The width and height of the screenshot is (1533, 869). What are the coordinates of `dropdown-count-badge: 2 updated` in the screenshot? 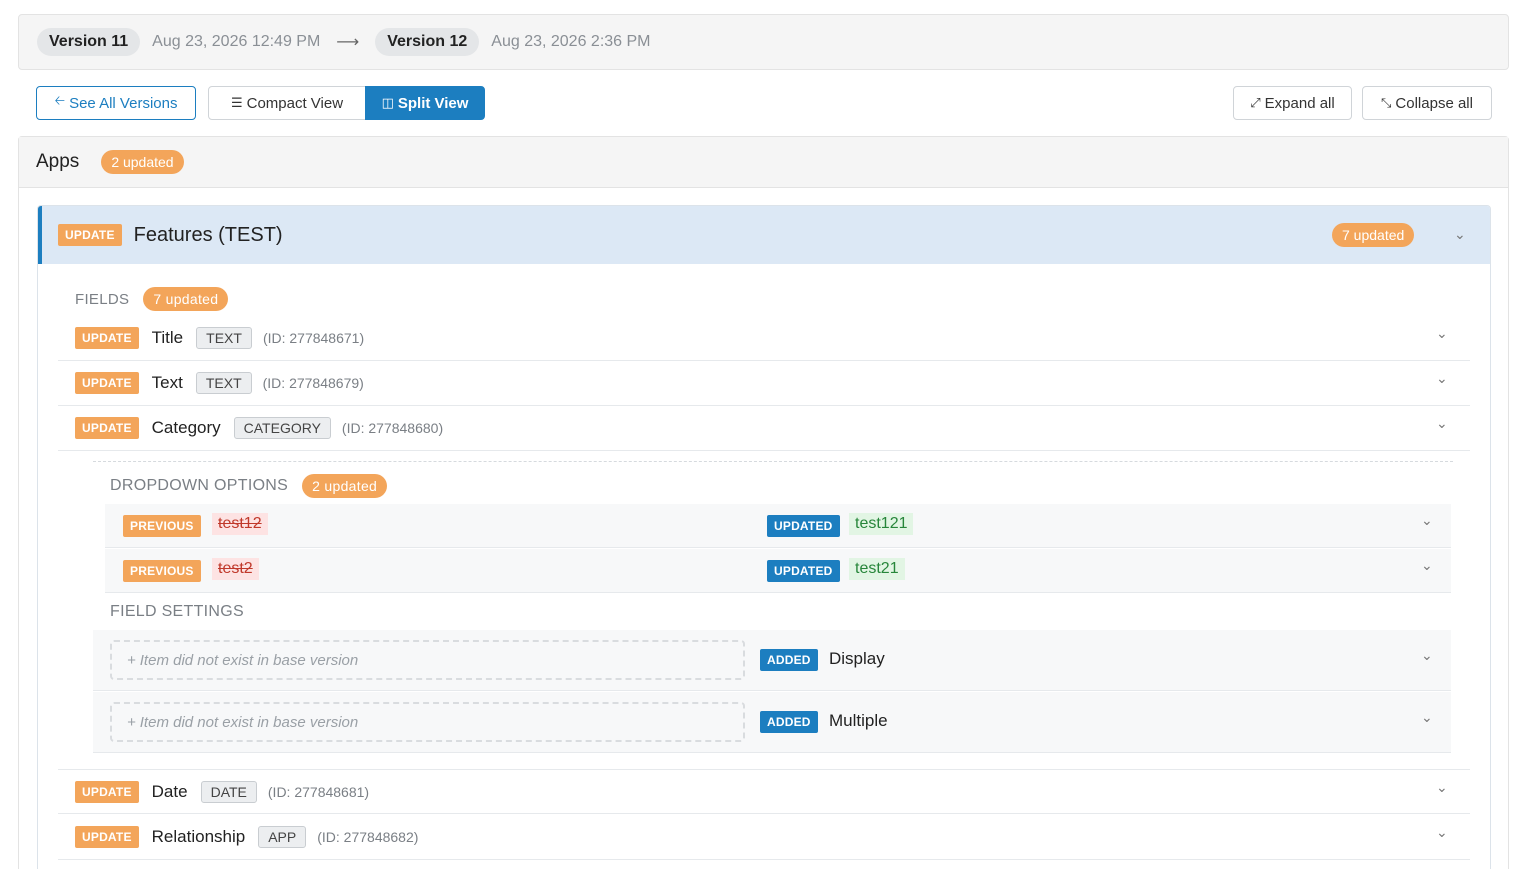 It's located at (345, 486).